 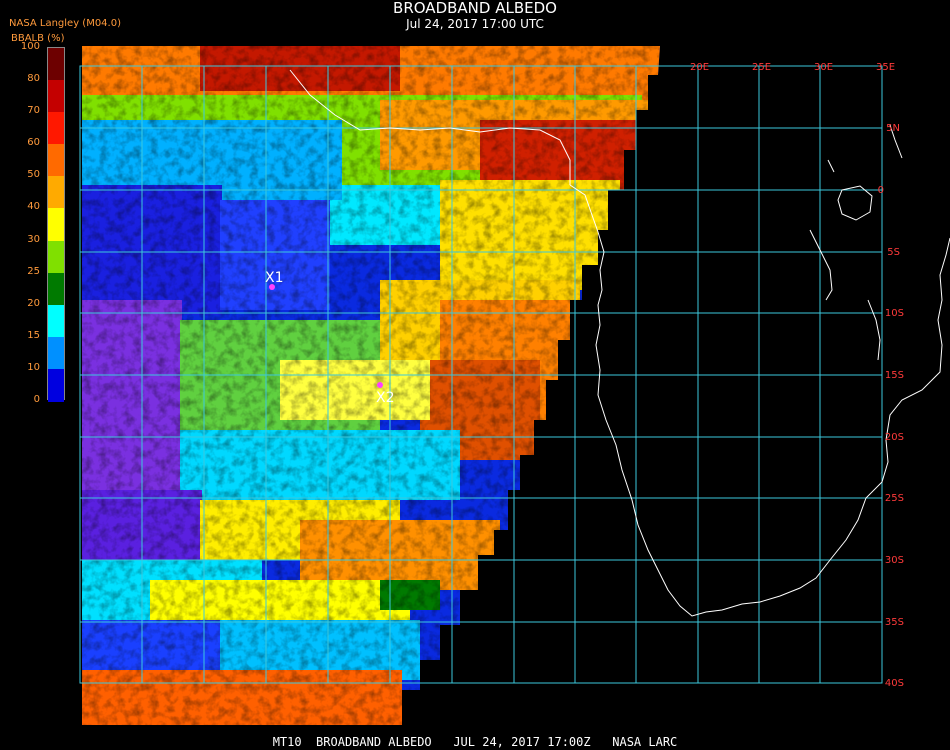 What do you see at coordinates (33, 239) in the screenshot?
I see `legend-tick-label: 30` at bounding box center [33, 239].